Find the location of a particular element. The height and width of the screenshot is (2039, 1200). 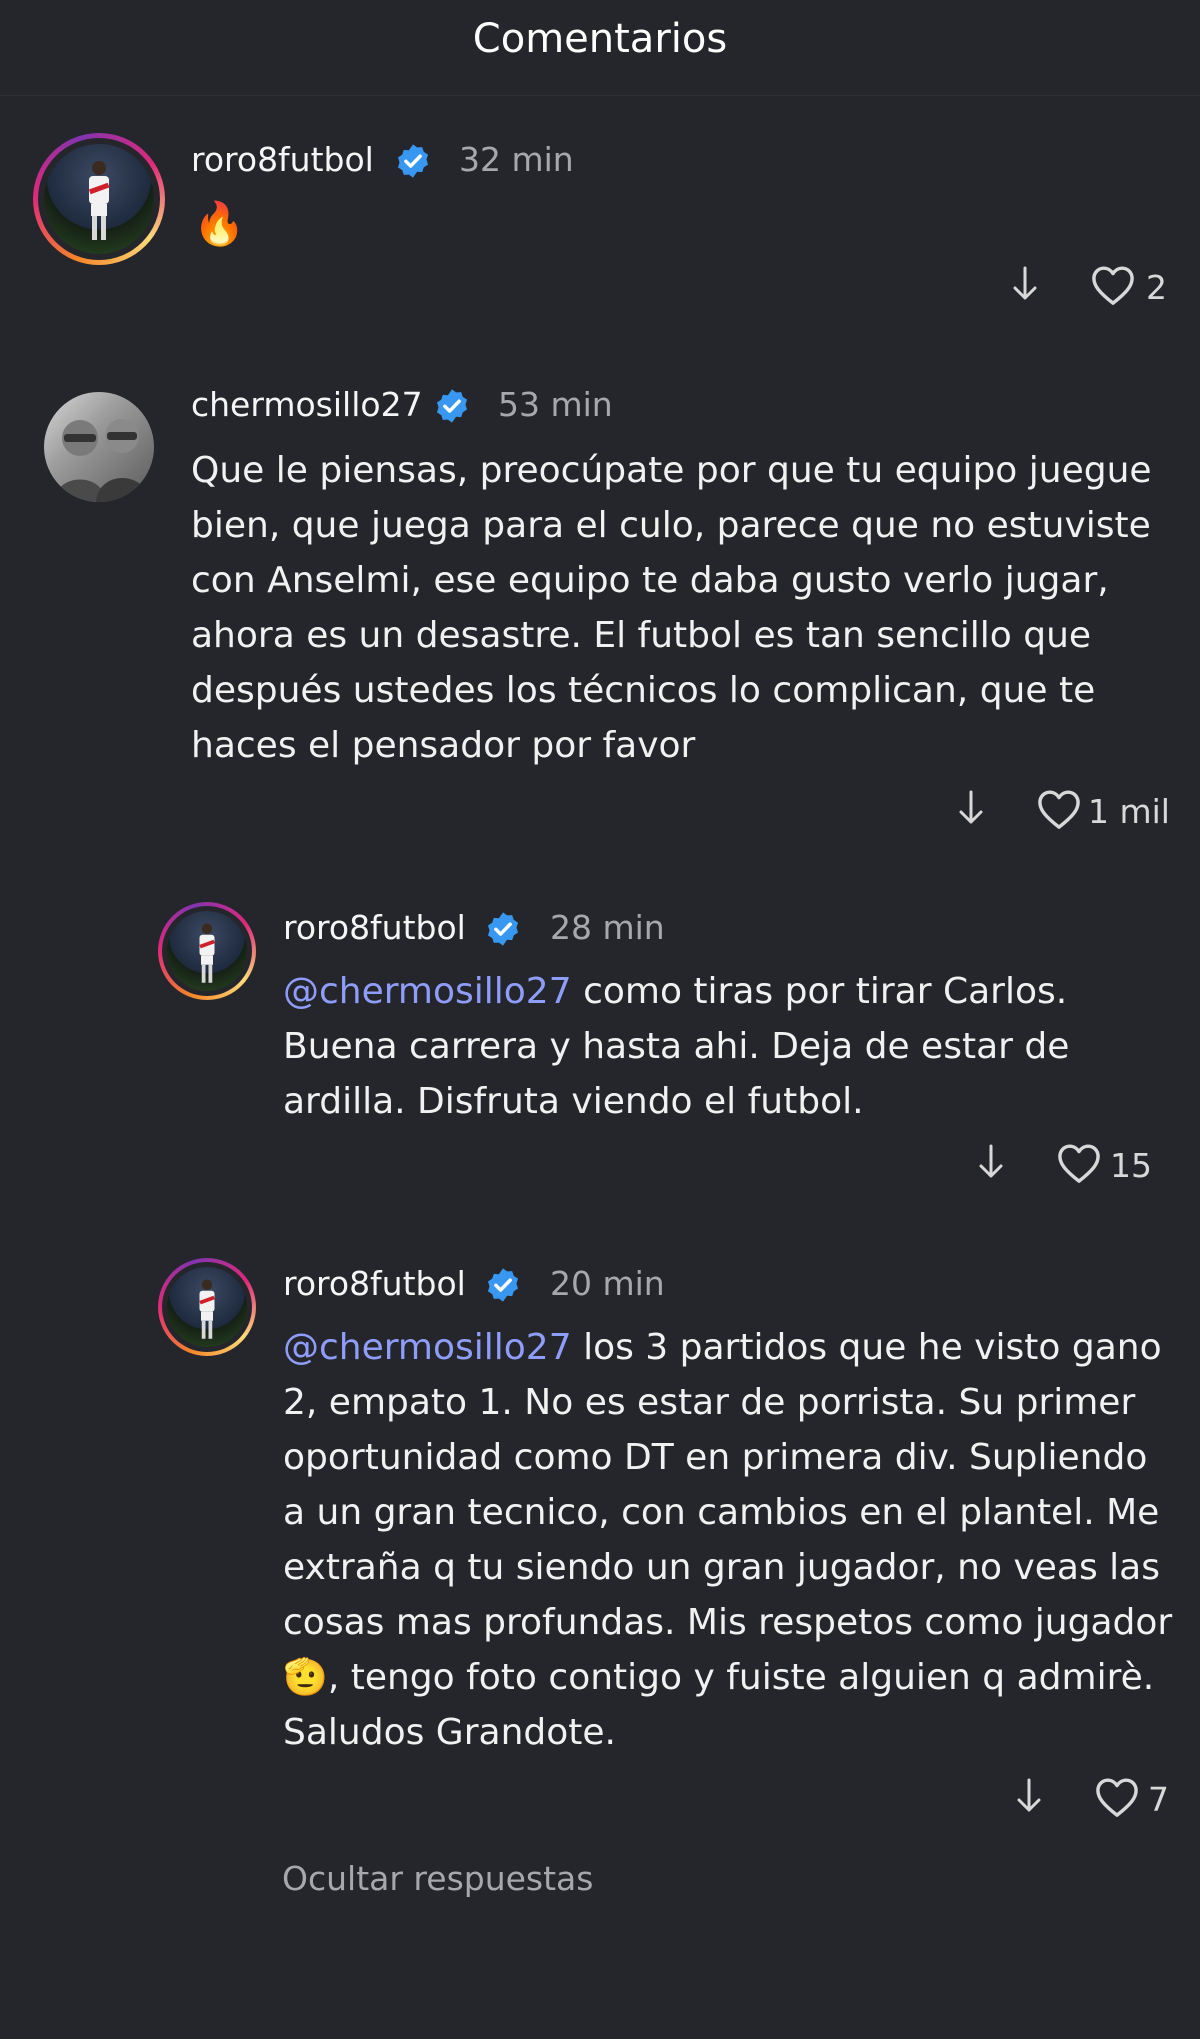

header-title: Comentarios is located at coordinates (600, 39).